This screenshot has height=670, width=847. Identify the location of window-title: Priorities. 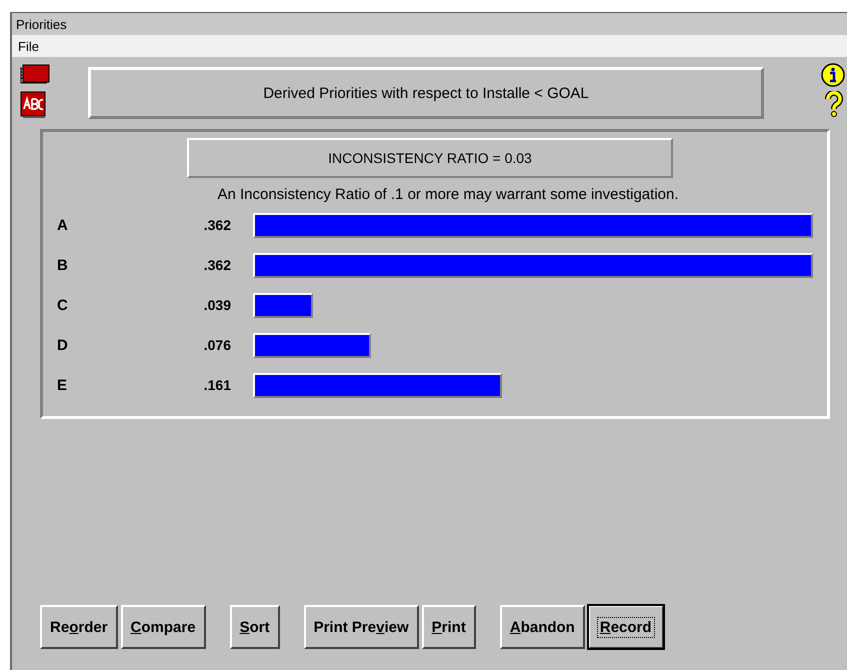
(41, 24).